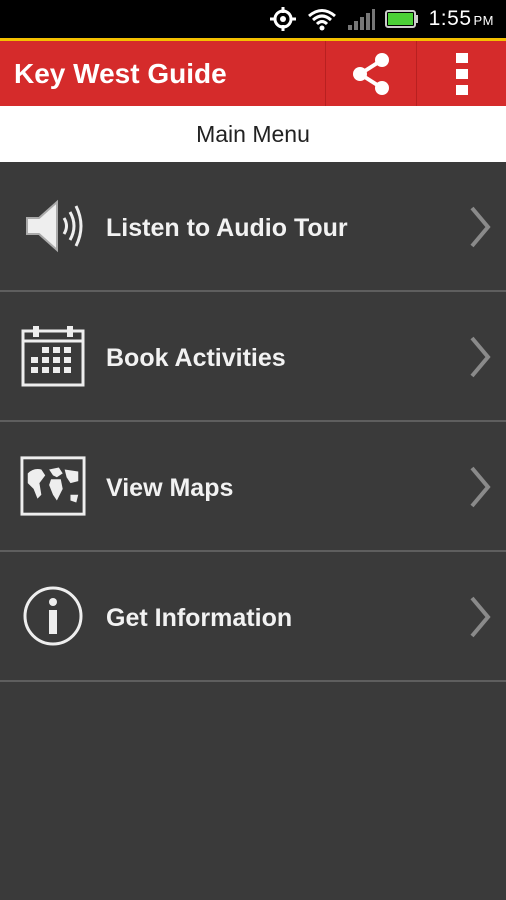 Image resolution: width=506 pixels, height=900 pixels. I want to click on menu-item-audio-tour: Listen to Audio Tour, so click(253, 227).